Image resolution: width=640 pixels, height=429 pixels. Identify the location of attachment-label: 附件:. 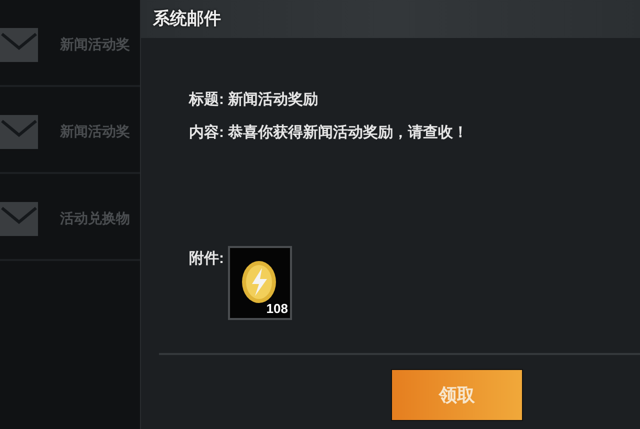
(206, 259).